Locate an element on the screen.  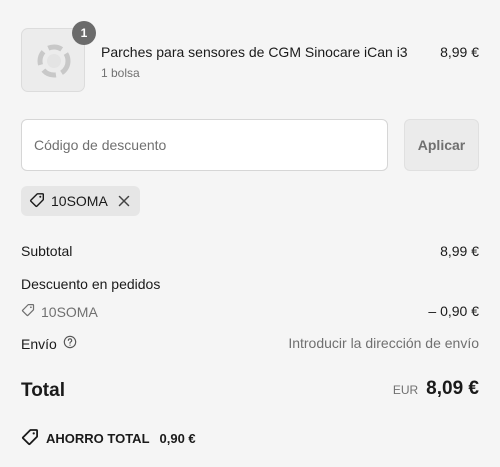
total-amount: 8,09 € is located at coordinates (452, 388).